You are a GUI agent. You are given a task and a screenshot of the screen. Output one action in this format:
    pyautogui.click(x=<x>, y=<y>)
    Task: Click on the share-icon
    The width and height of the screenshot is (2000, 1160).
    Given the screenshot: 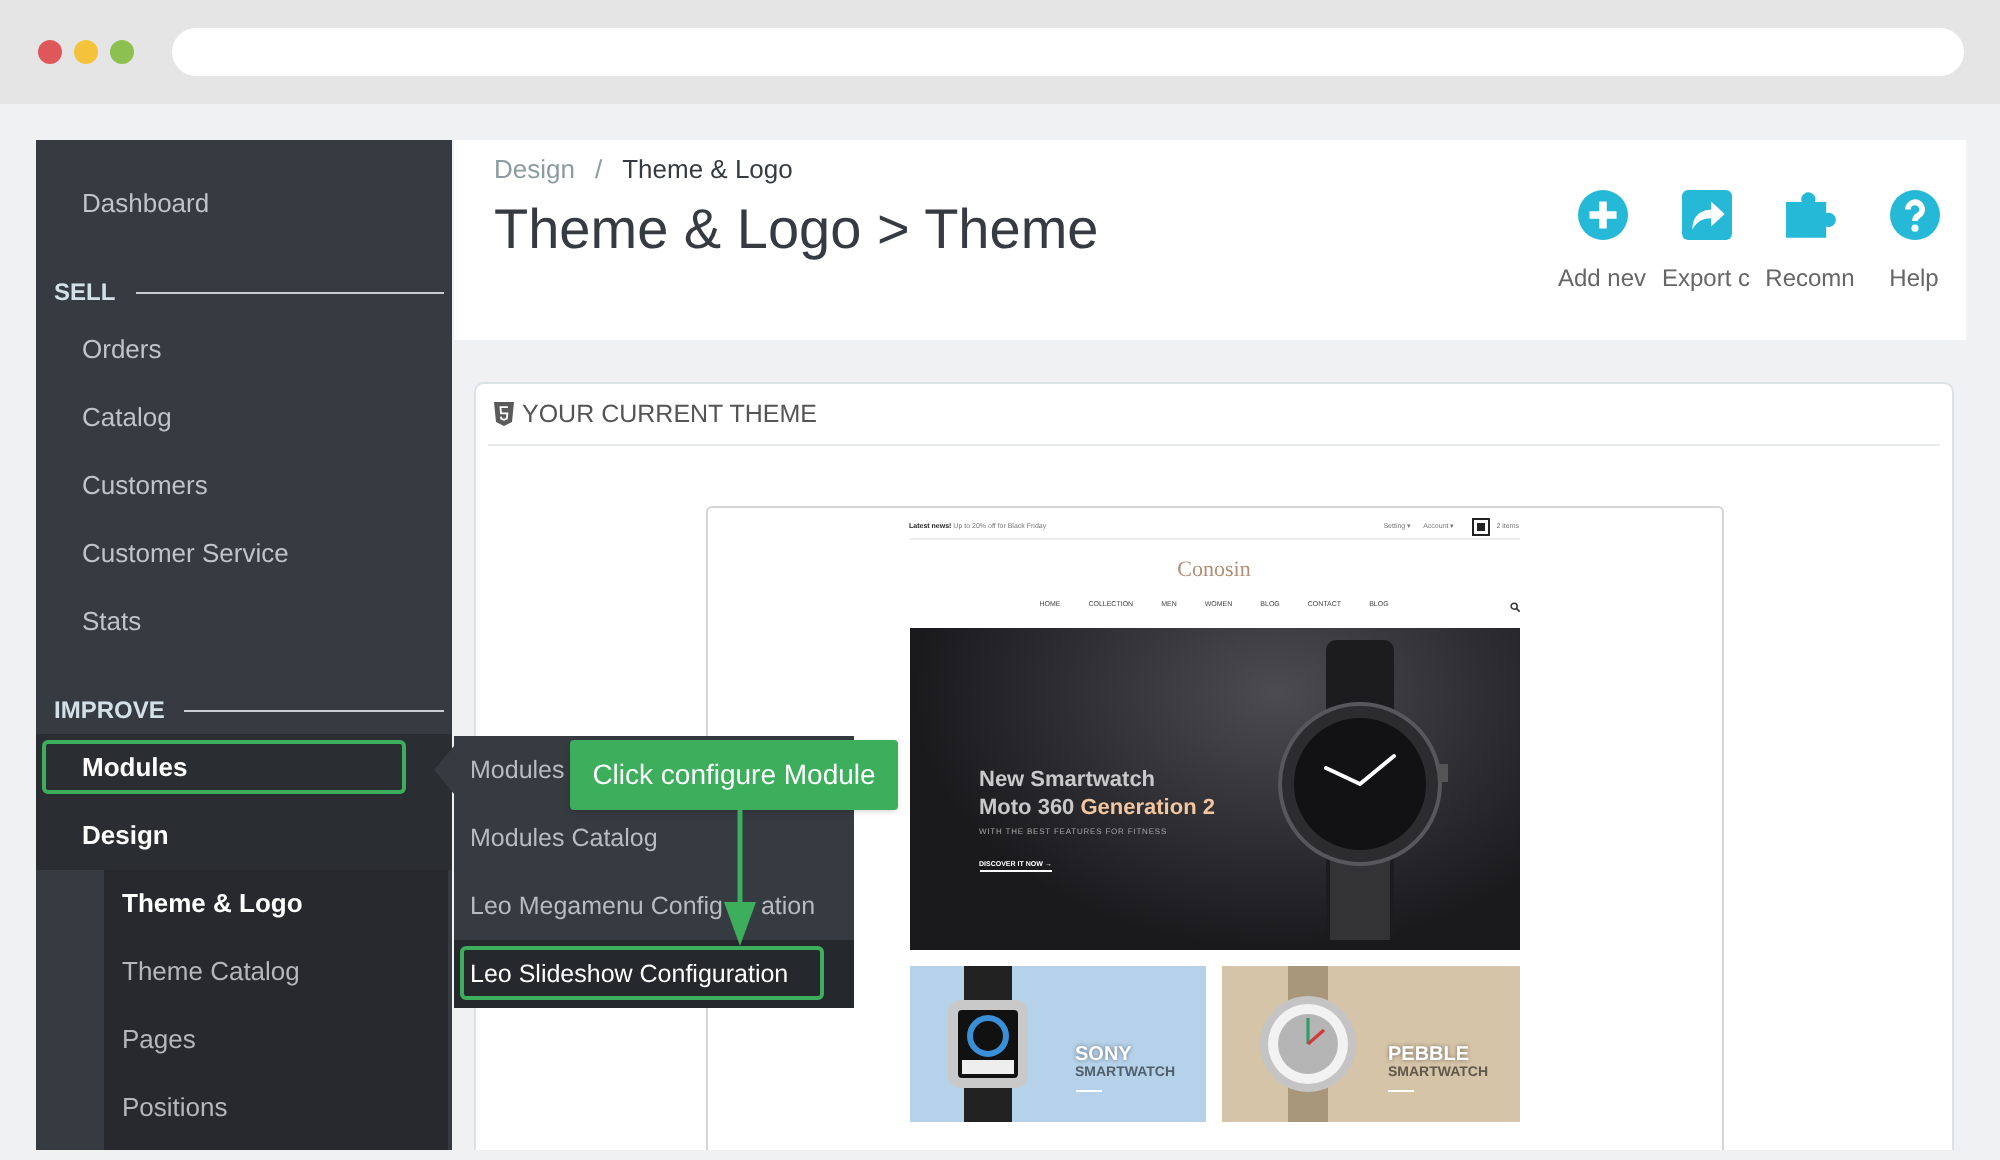 What is the action you would take?
    pyautogui.click(x=1706, y=215)
    